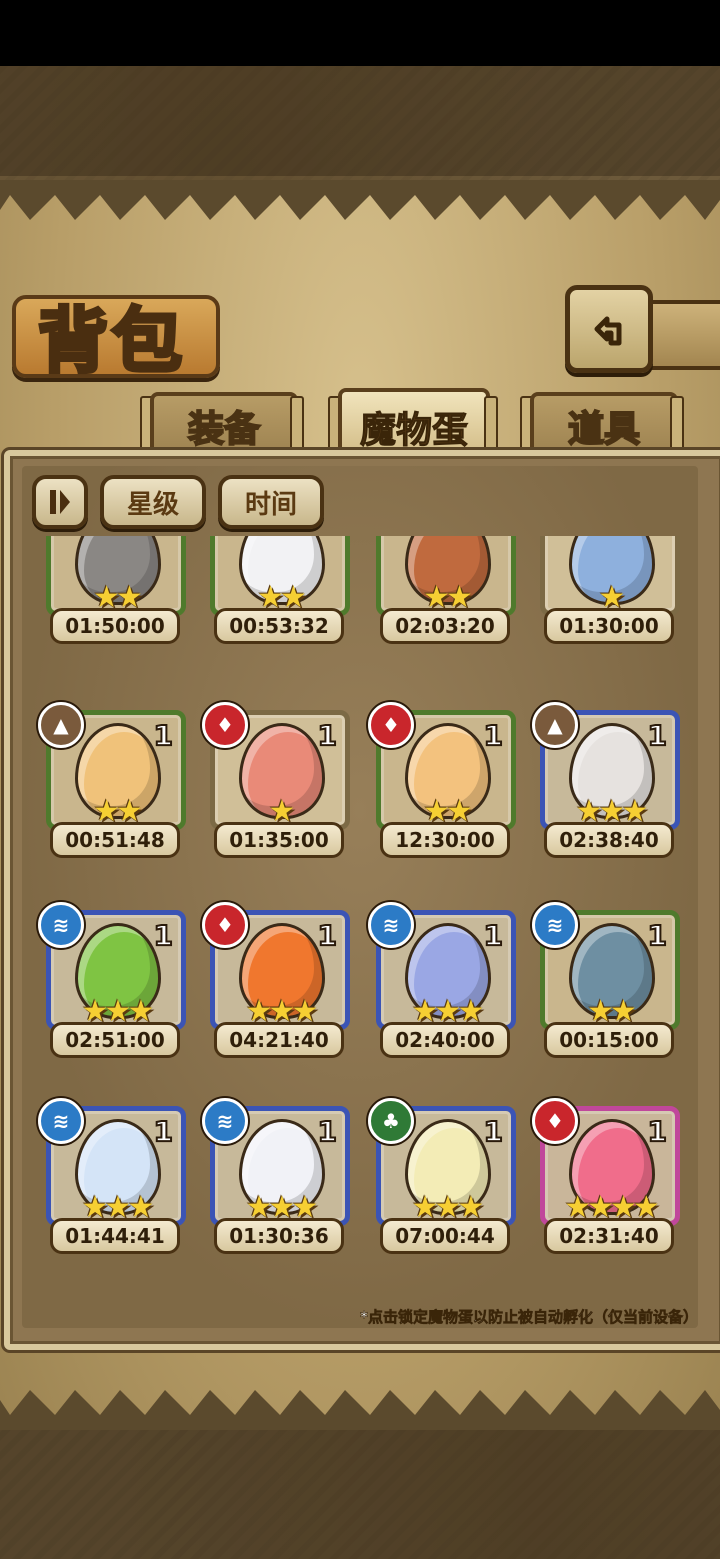 Image resolution: width=720 pixels, height=1559 pixels. I want to click on tab-items: 道具, so click(604, 424).